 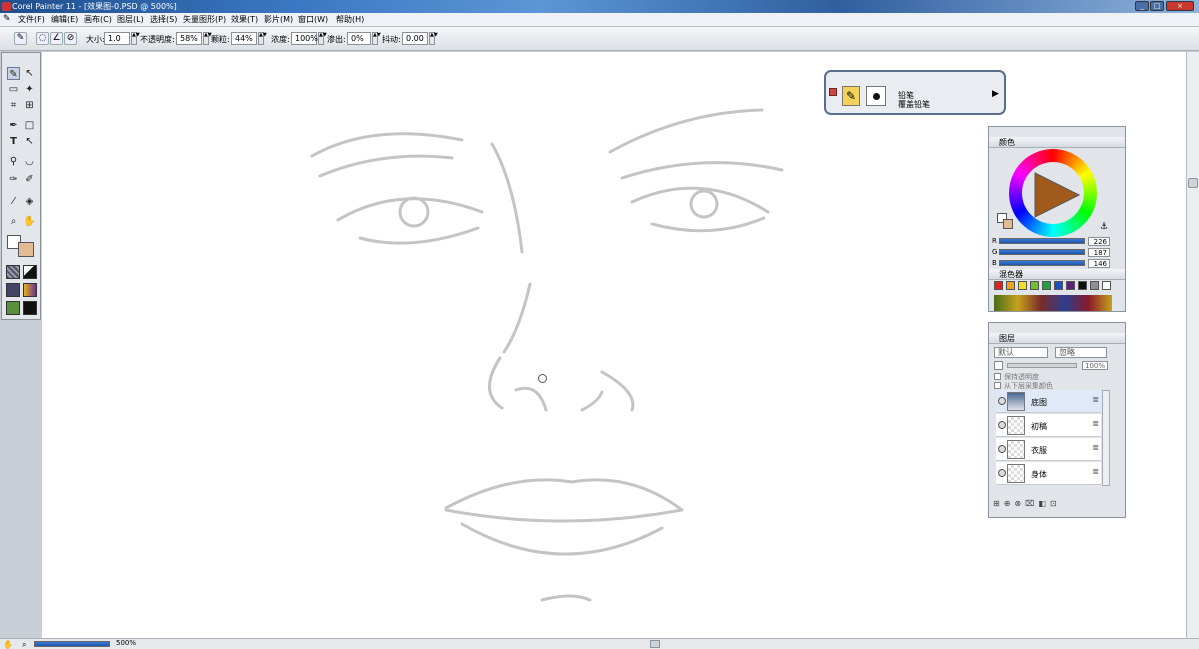 I want to click on paper-selector, so click(x=13, y=272).